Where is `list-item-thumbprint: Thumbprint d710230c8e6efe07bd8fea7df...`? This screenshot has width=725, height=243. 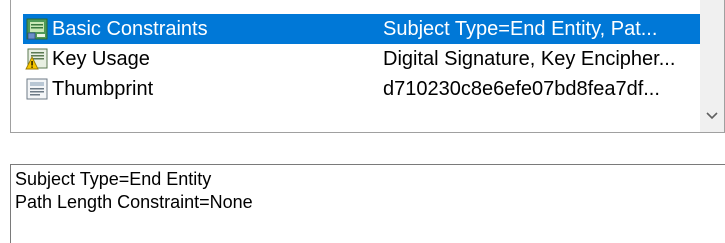
list-item-thumbprint: Thumbprint d710230c8e6efe07bd8fea7df... is located at coordinates (363, 89).